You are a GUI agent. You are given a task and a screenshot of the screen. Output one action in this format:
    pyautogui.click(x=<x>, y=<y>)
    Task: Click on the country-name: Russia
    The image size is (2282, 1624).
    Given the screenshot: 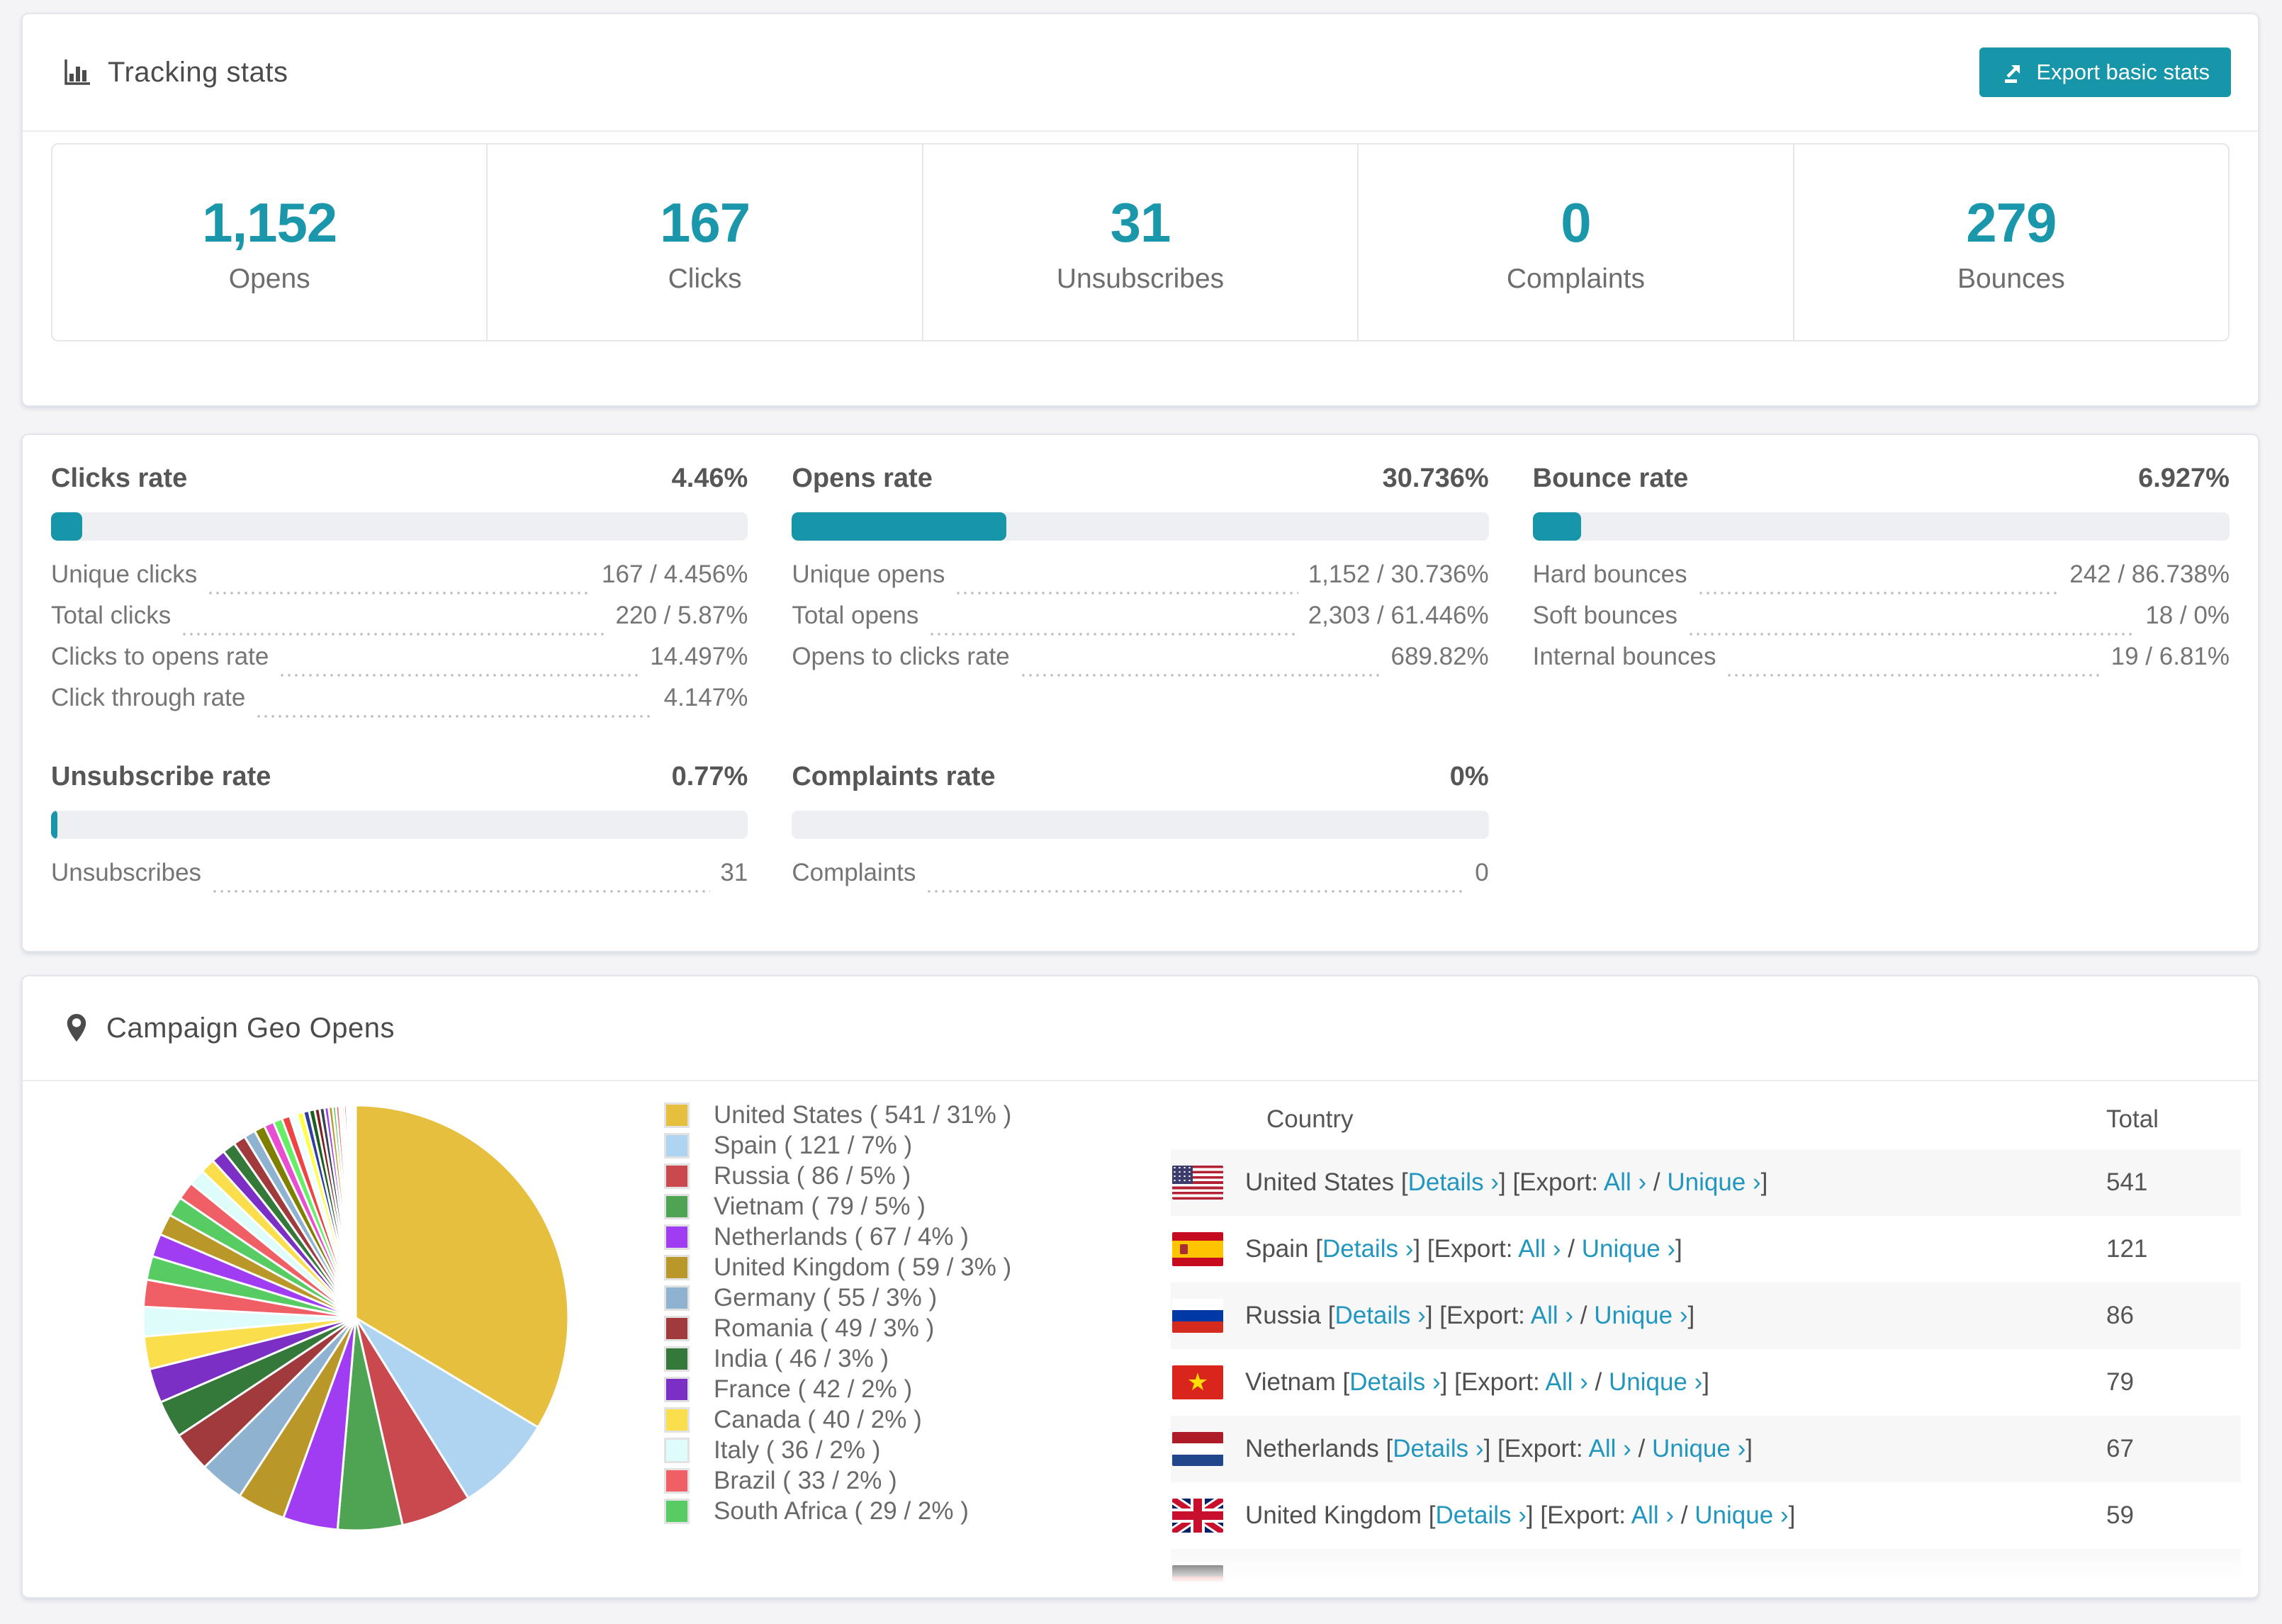 What is the action you would take?
    pyautogui.click(x=1283, y=1316)
    